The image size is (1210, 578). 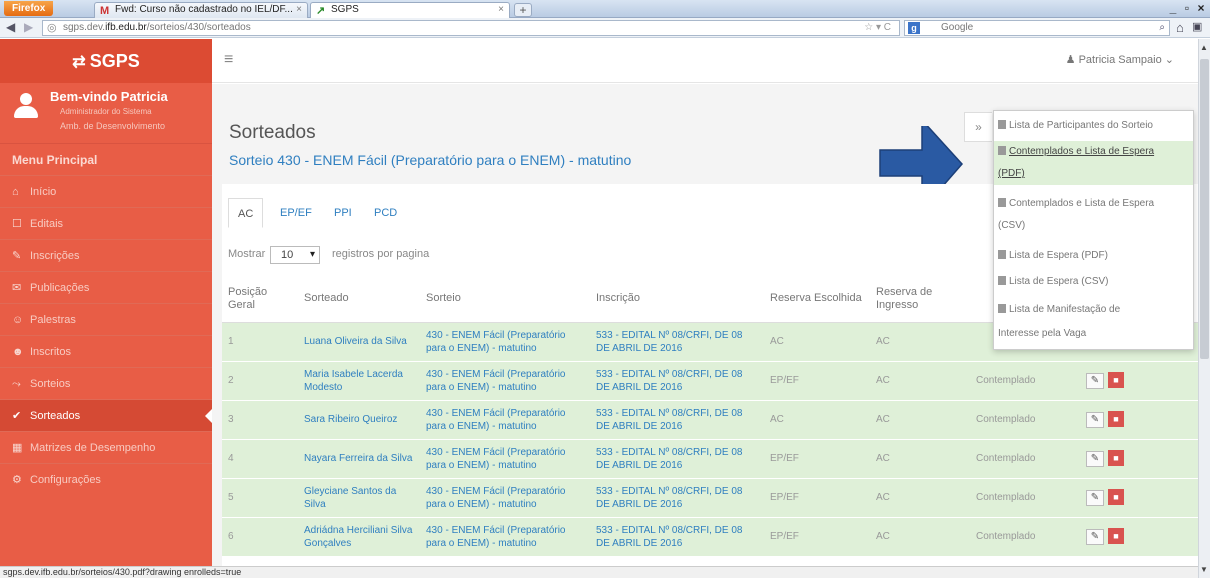 I want to click on page-scrollbar: ▲ ▼, so click(x=1204, y=308).